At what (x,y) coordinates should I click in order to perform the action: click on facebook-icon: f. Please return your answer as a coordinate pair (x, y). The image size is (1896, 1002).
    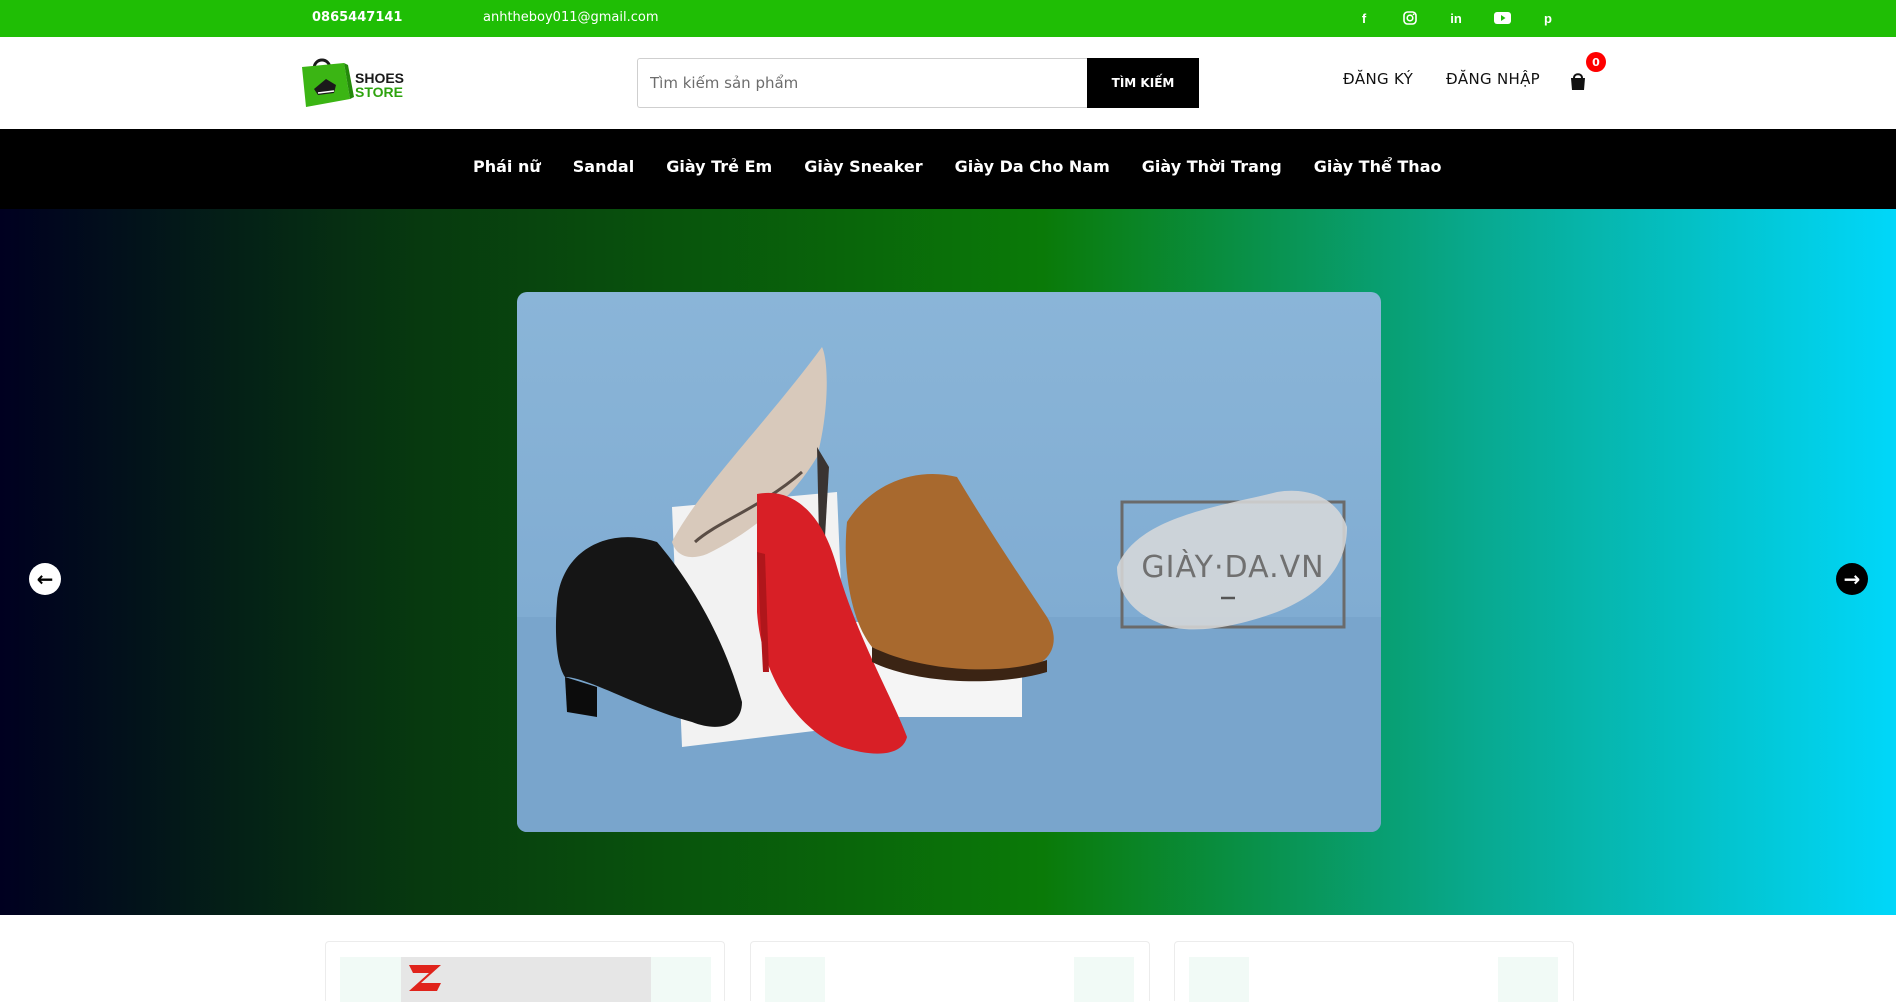
    Looking at the image, I should click on (1364, 18).